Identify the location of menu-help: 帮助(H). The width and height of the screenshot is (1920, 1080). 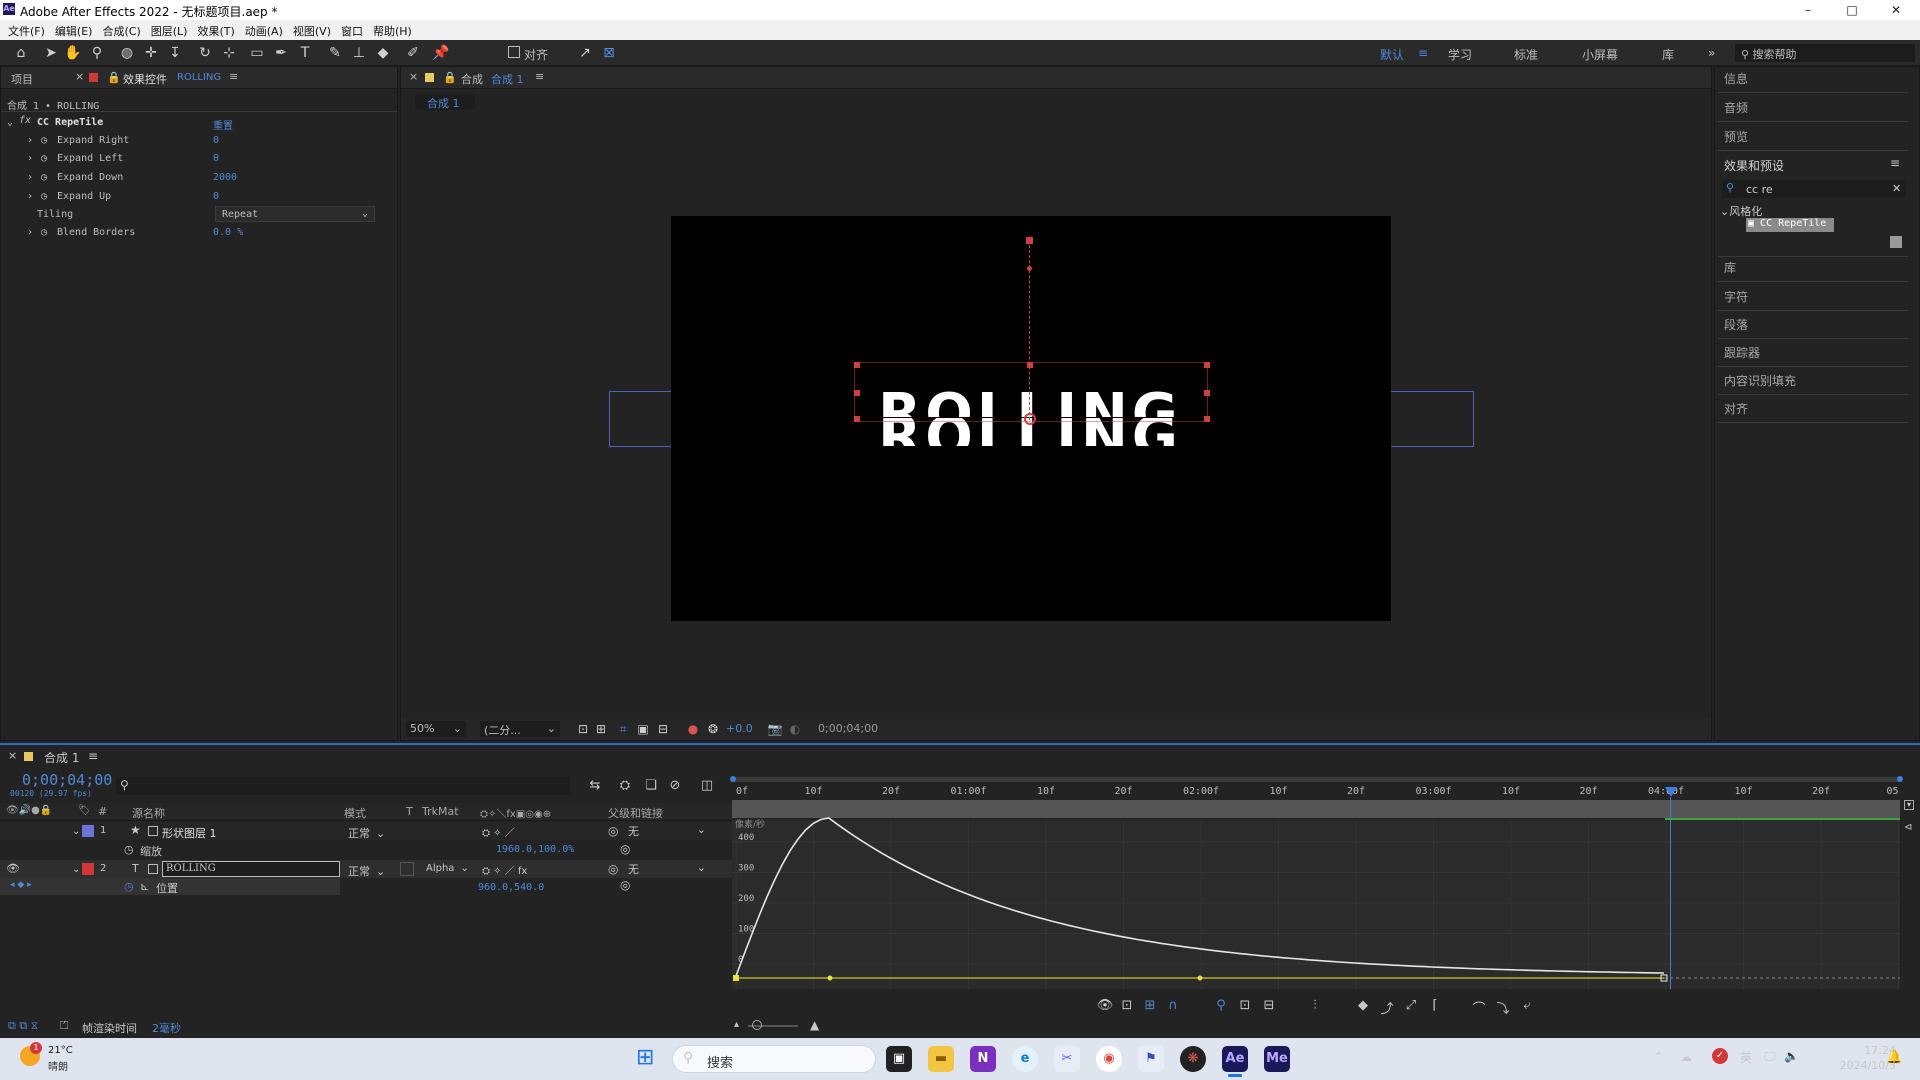
(392, 29).